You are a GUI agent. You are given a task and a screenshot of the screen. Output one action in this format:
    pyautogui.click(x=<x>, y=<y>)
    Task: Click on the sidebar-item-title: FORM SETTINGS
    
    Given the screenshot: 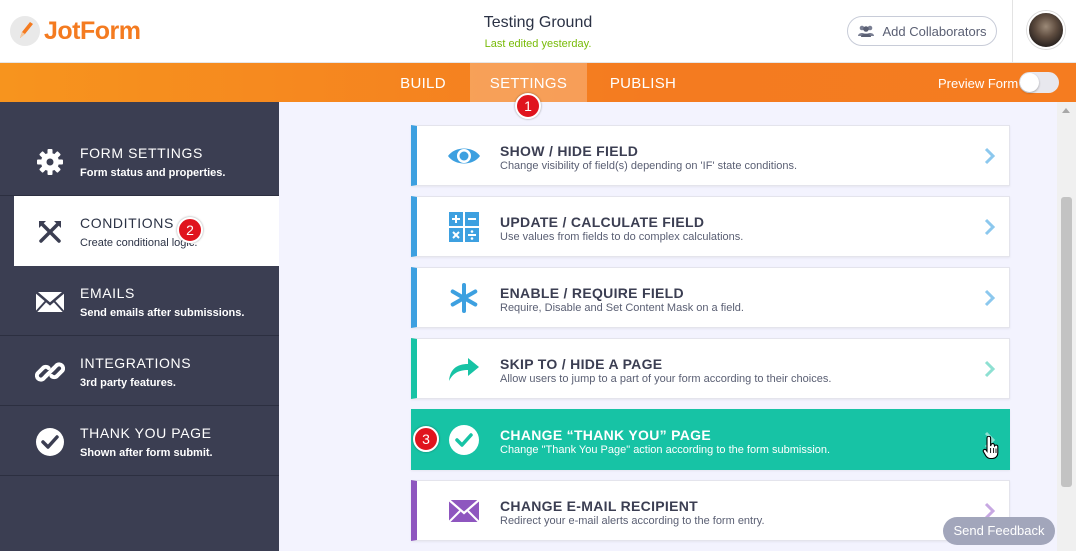 What is the action you would take?
    pyautogui.click(x=141, y=153)
    